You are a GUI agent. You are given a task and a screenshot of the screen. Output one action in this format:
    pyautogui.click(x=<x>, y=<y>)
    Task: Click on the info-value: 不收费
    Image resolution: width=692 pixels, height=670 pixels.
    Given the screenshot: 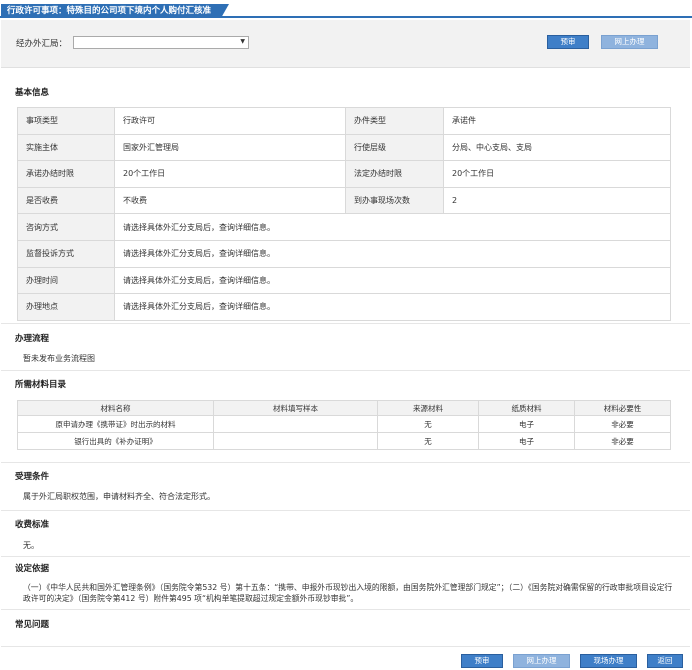 What is the action you would take?
    pyautogui.click(x=230, y=200)
    